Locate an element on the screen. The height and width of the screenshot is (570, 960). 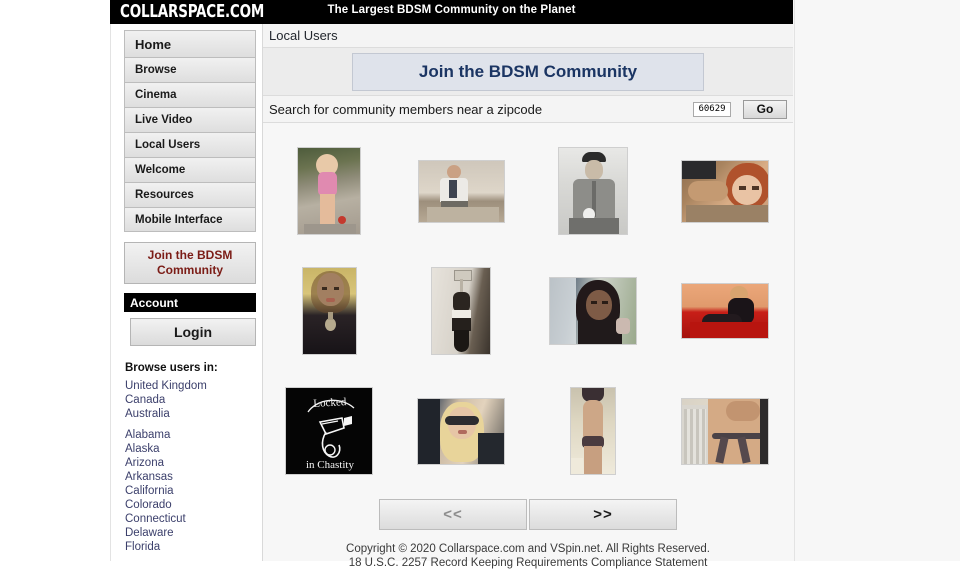
site-tagline: The Largest BDSM Community on the Planet is located at coordinates (451, 10).